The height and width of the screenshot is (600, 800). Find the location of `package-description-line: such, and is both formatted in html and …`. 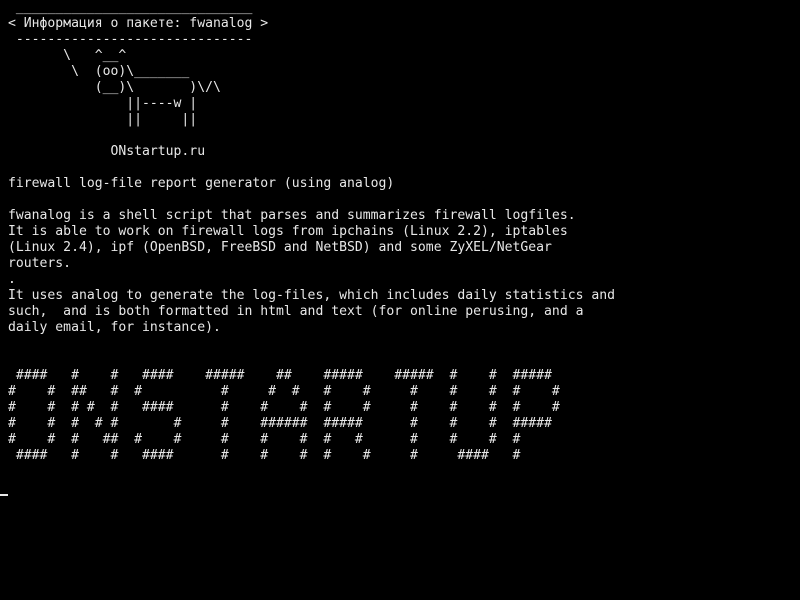

package-description-line: such, and is both formatted in html and … is located at coordinates (296, 311).